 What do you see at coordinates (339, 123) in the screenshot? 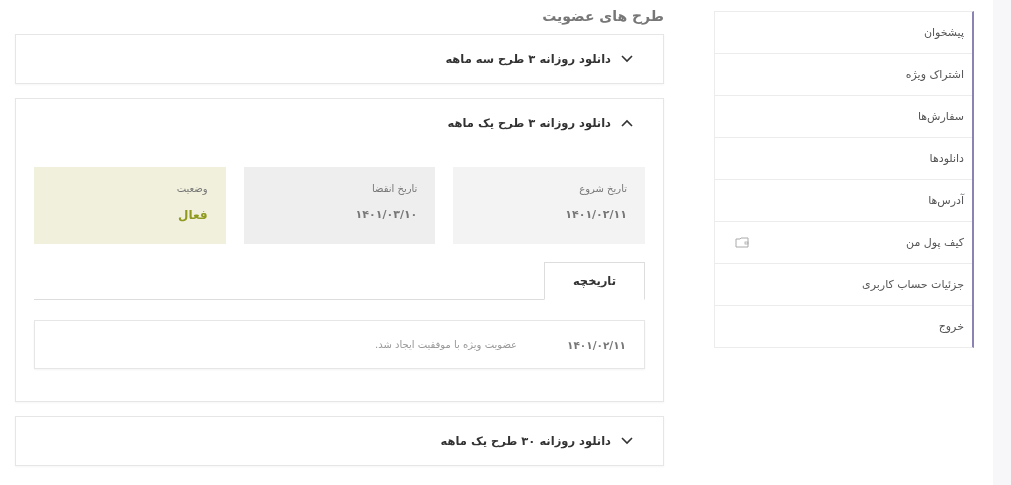
I see `plan-header: دانلود روزانه ۳ طرح یک ماهه` at bounding box center [339, 123].